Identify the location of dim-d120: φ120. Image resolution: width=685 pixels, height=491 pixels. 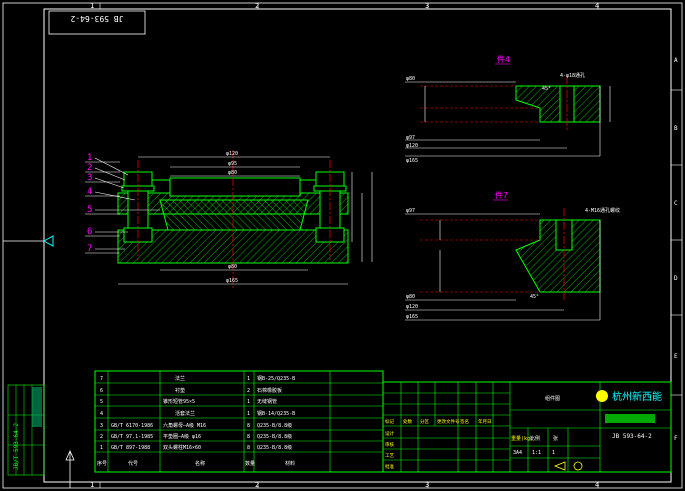
(232, 154).